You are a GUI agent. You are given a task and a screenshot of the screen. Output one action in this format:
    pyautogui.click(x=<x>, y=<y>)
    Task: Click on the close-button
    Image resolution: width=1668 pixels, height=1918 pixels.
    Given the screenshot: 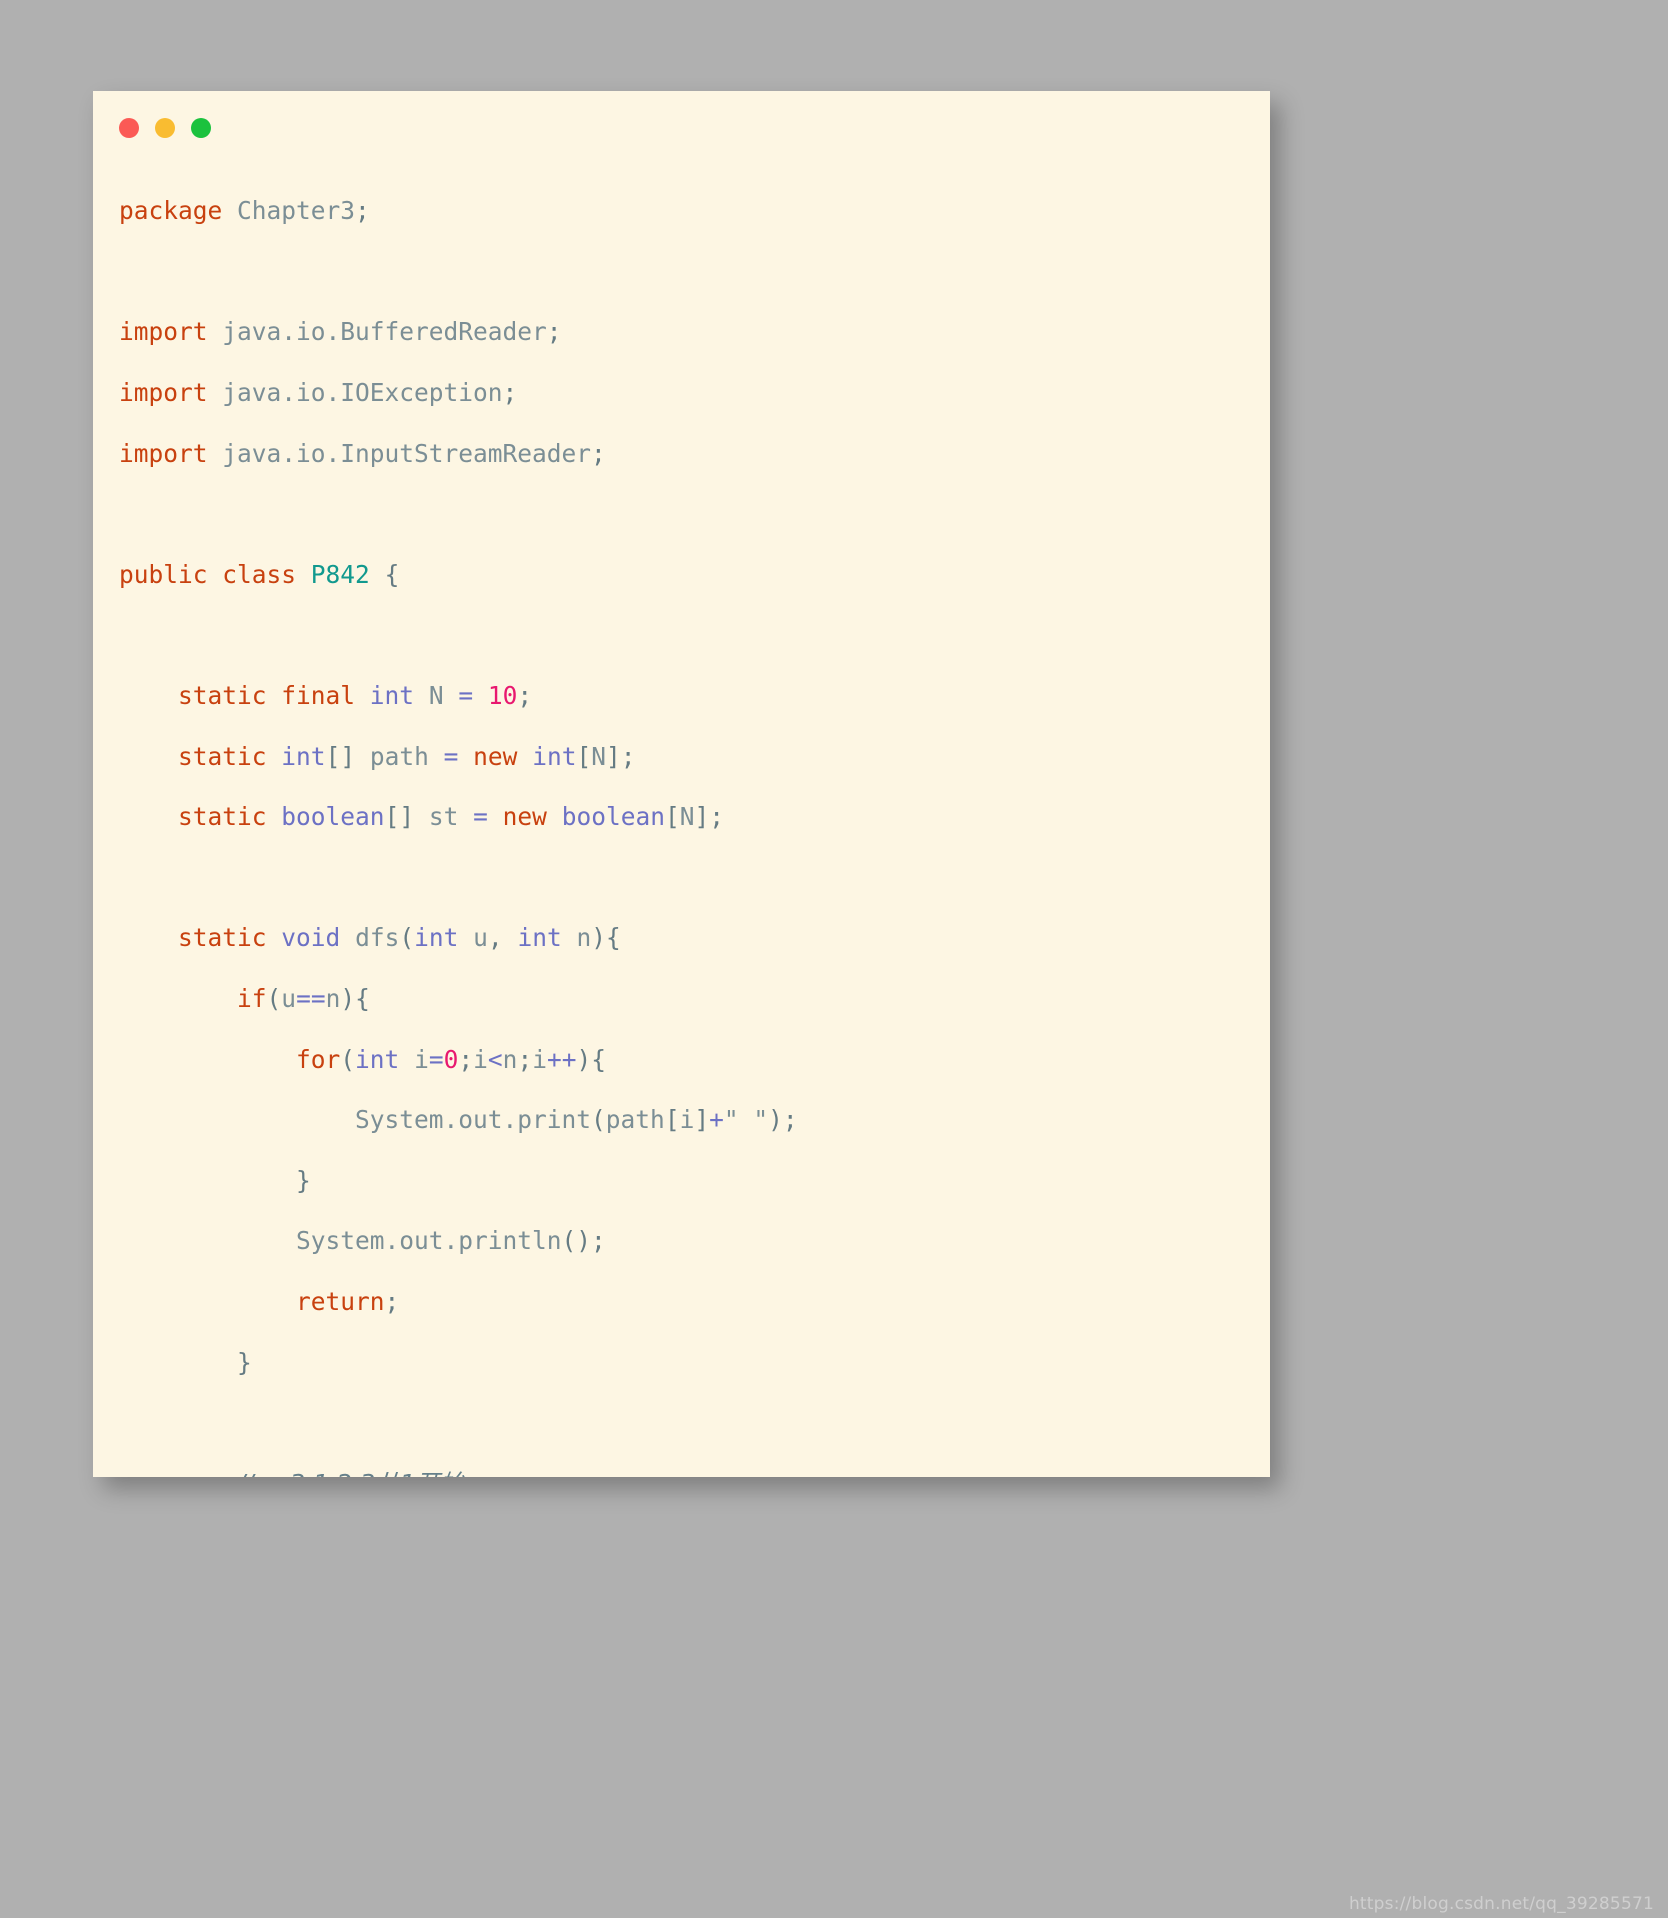 What is the action you would take?
    pyautogui.click(x=129, y=128)
    